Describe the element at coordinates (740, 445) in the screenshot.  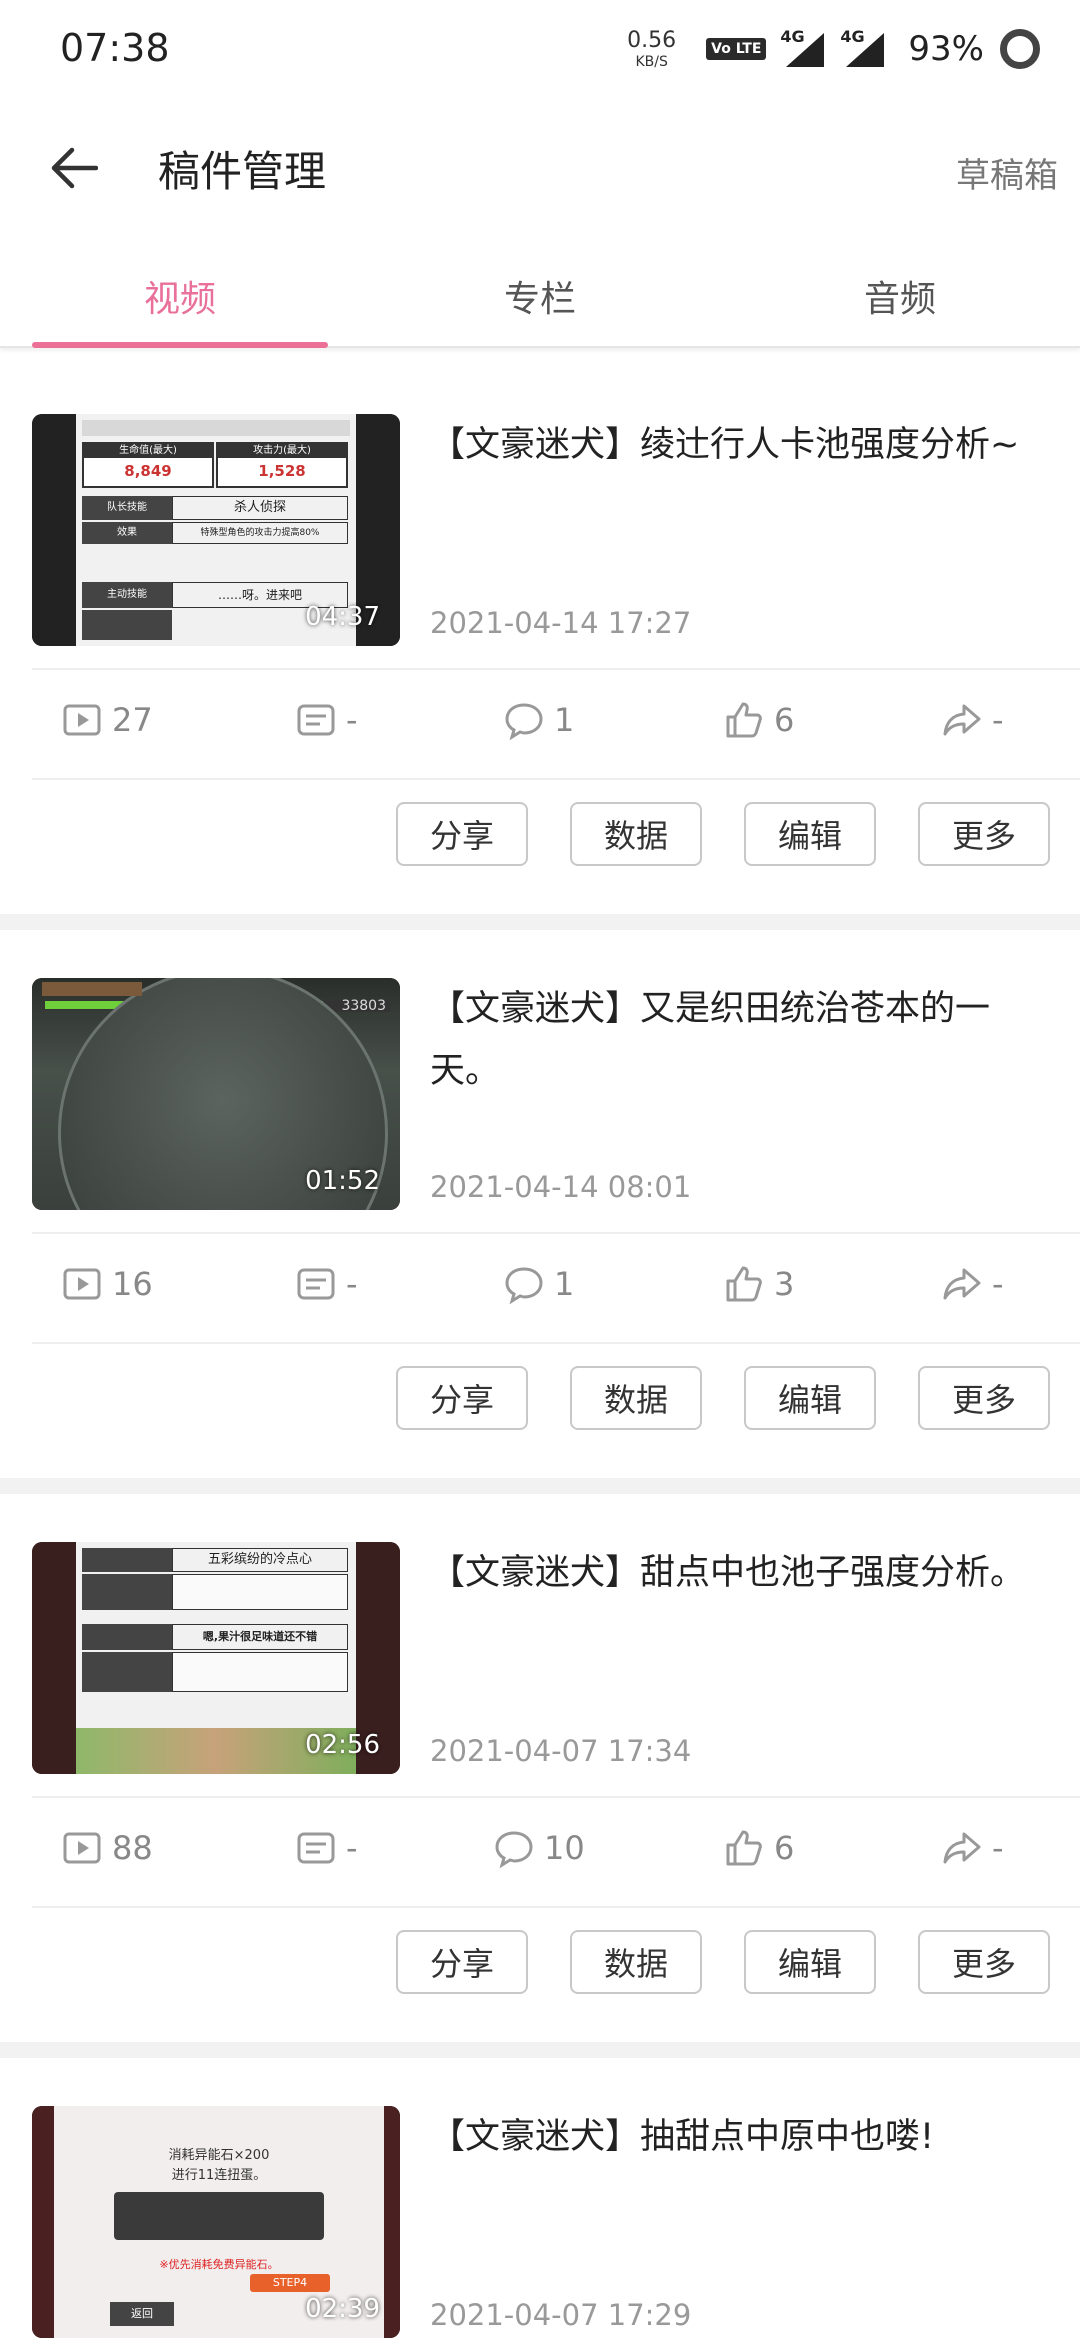
I see `video-title: 【文豪迷犬】绫辻行人卡池强度分析~` at that location.